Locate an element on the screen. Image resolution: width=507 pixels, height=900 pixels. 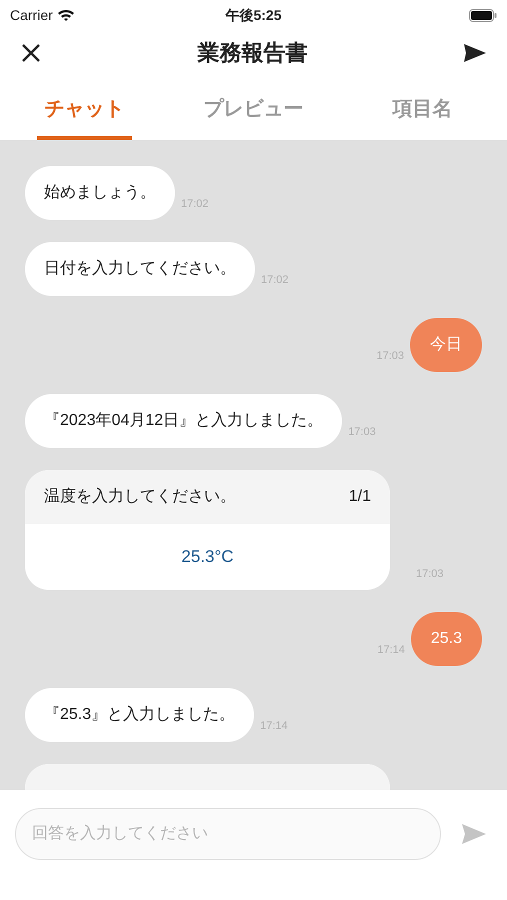
bot-message: 始めましょう。 is located at coordinates (100, 193).